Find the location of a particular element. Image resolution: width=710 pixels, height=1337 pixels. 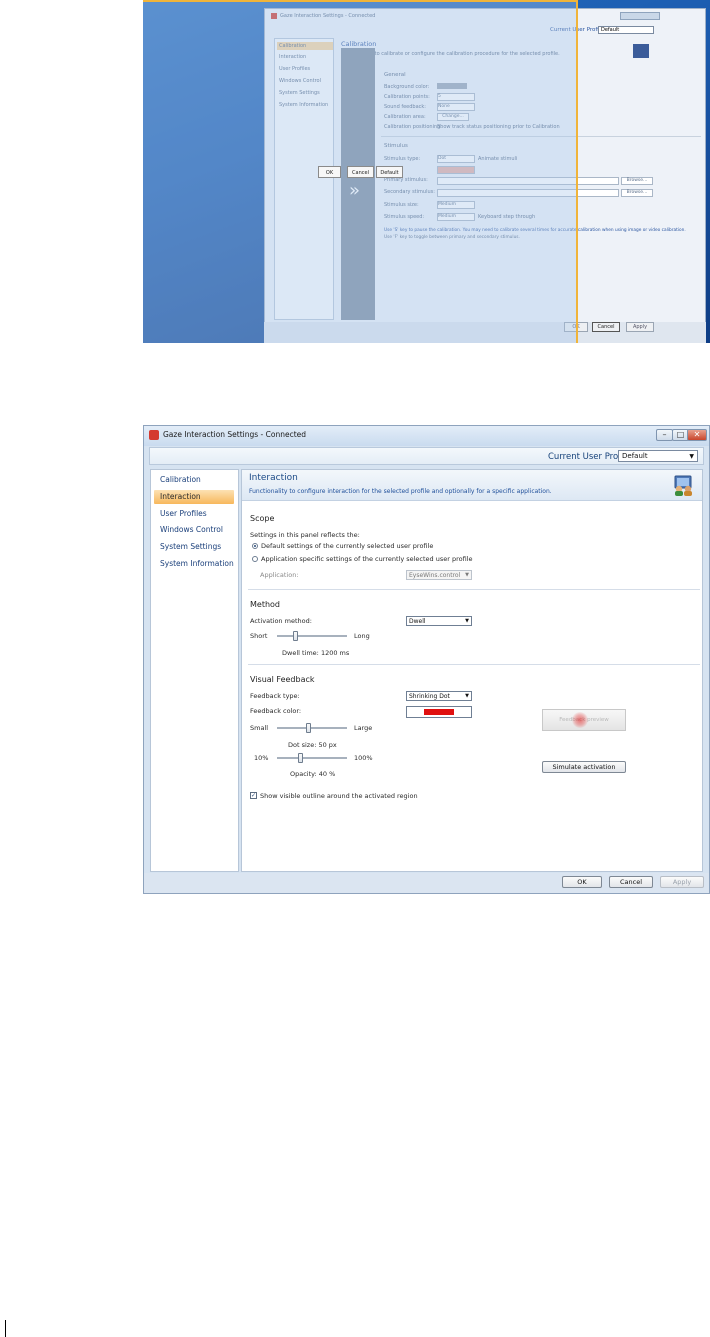

dwell-long-label: Long is located at coordinates (362, 636).